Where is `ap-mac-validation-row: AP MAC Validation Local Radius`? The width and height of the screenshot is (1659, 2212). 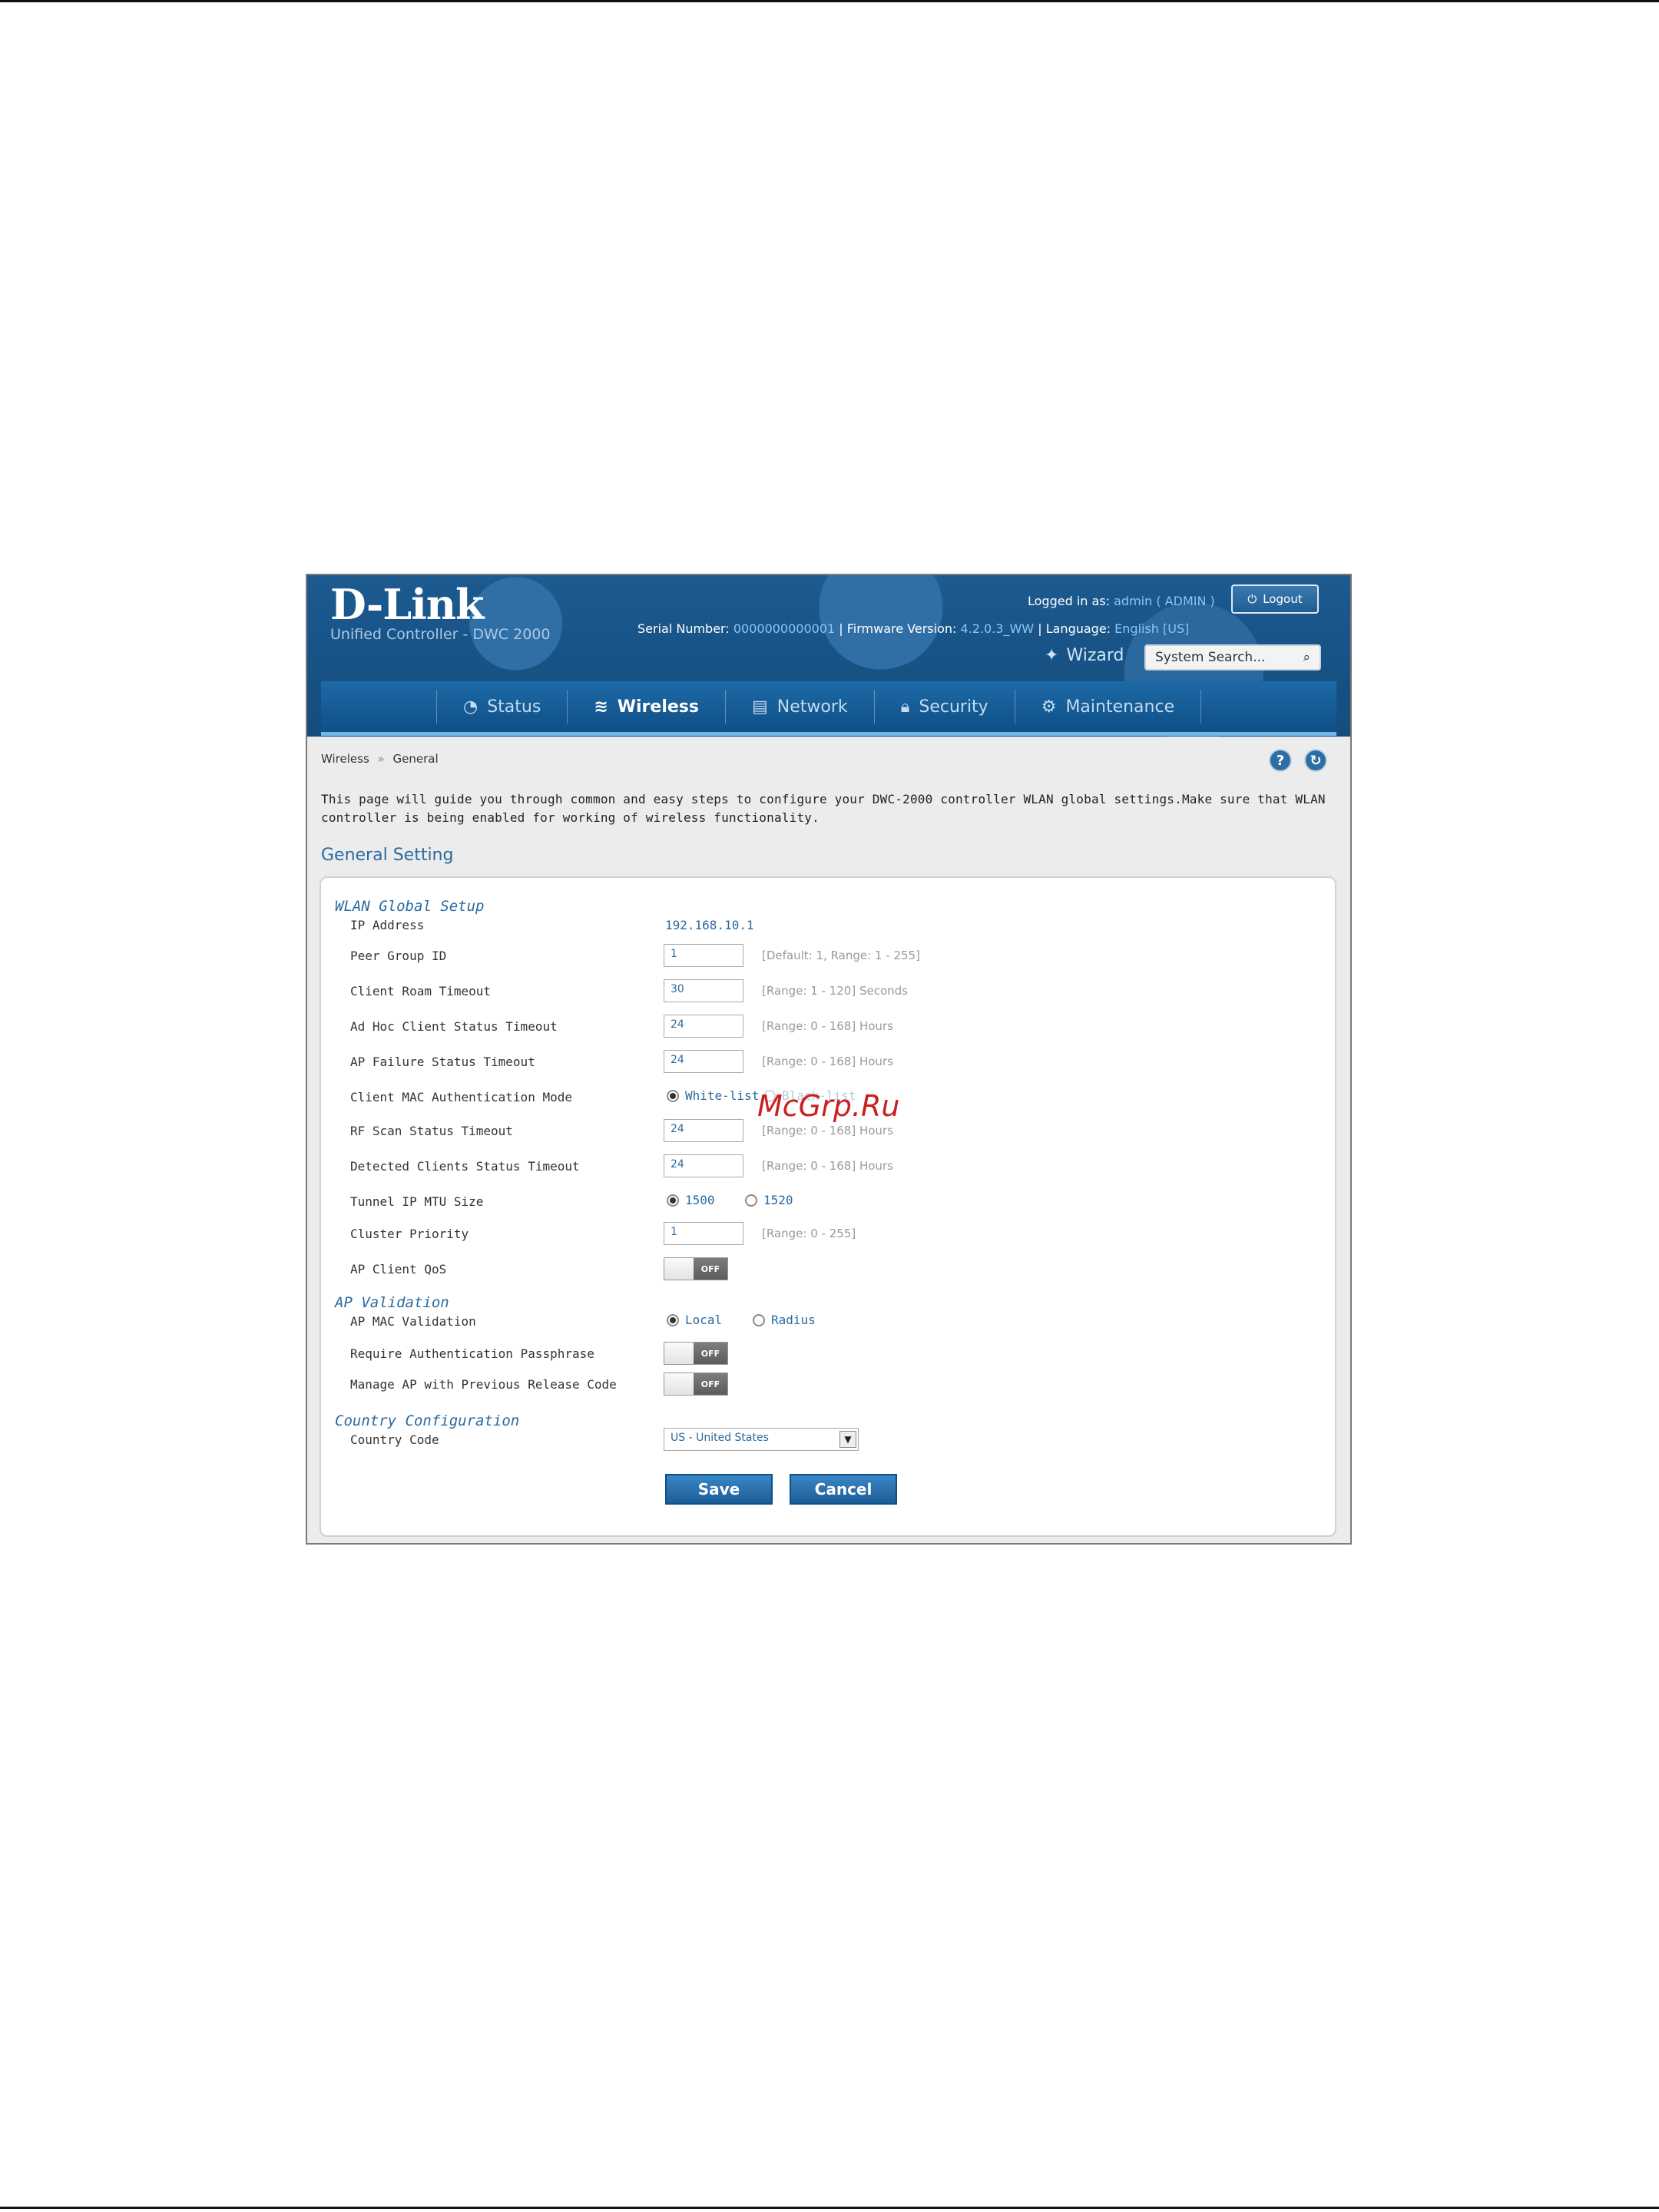 ap-mac-validation-row: AP MAC Validation Local Radius is located at coordinates (828, 1324).